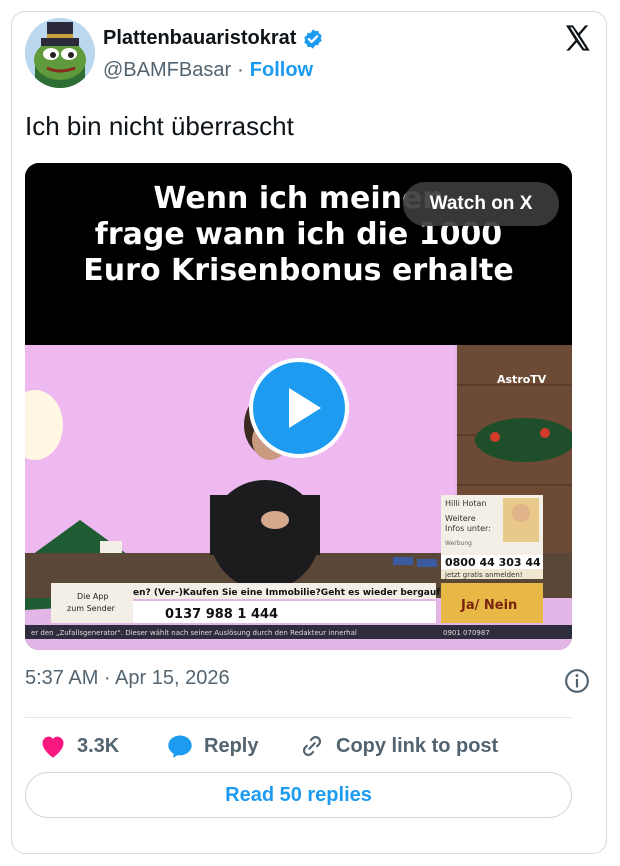 Image resolution: width=620 pixels, height=866 pixels. I want to click on ja-nein-label: Ja/ Nein, so click(488, 605).